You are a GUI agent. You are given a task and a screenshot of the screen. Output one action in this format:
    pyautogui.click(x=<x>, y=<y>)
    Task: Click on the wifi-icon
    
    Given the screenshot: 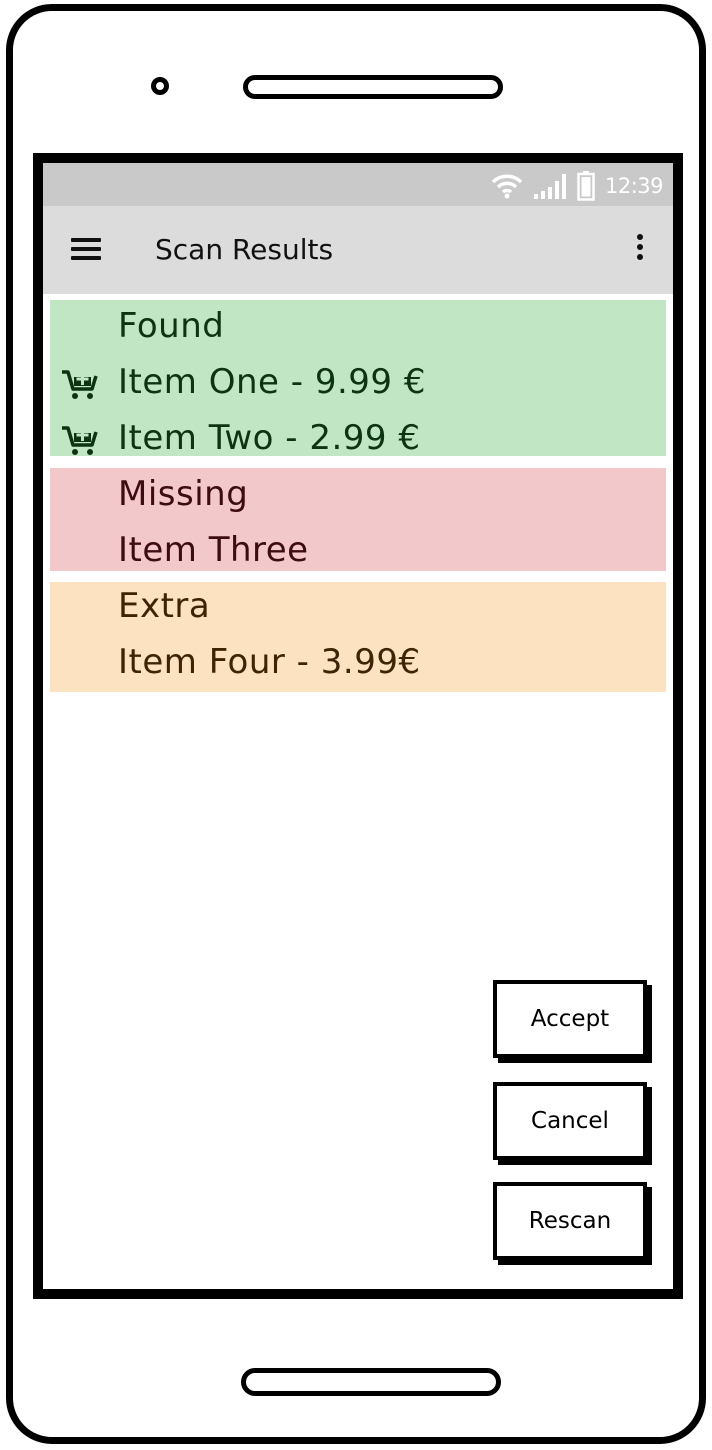 What is the action you would take?
    pyautogui.click(x=507, y=186)
    